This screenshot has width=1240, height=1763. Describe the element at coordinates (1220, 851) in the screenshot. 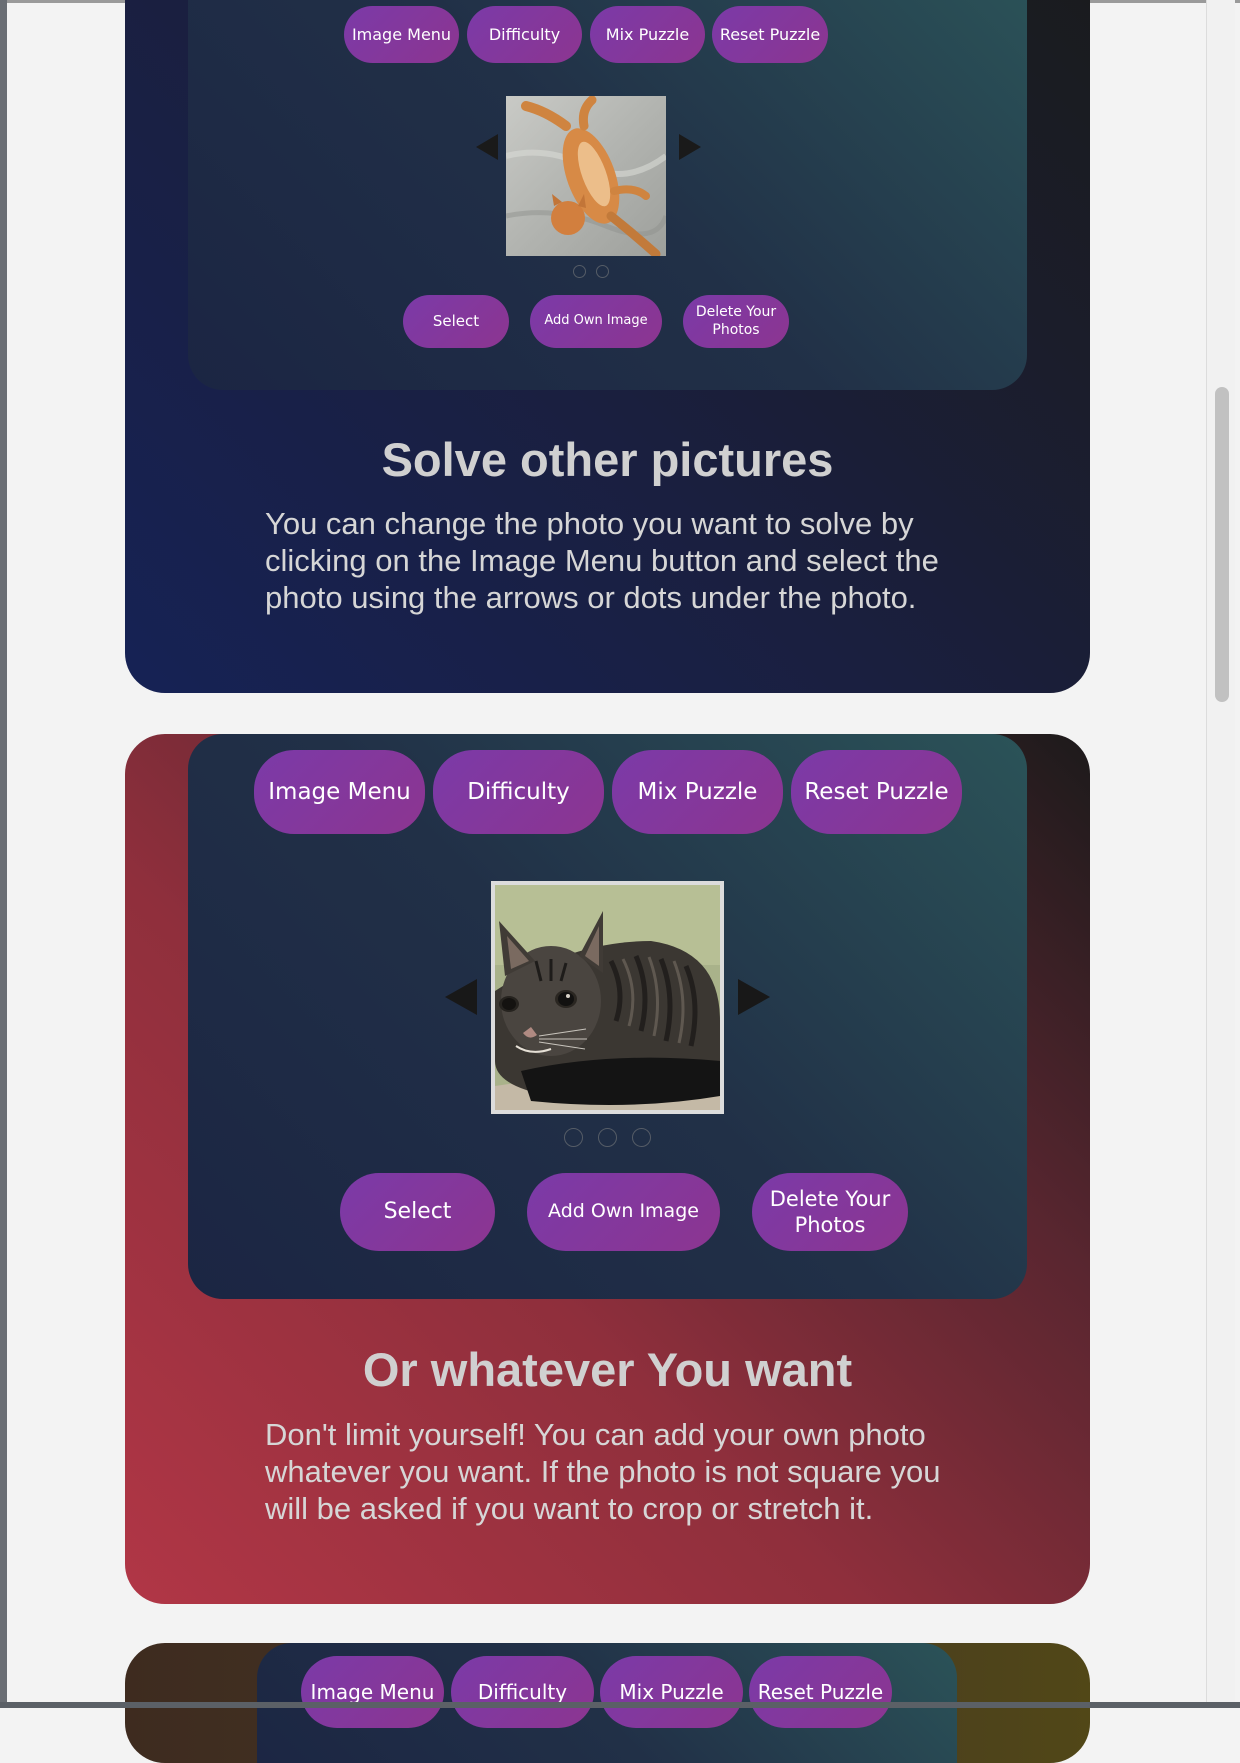

I see `vertical-scrollbar` at that location.